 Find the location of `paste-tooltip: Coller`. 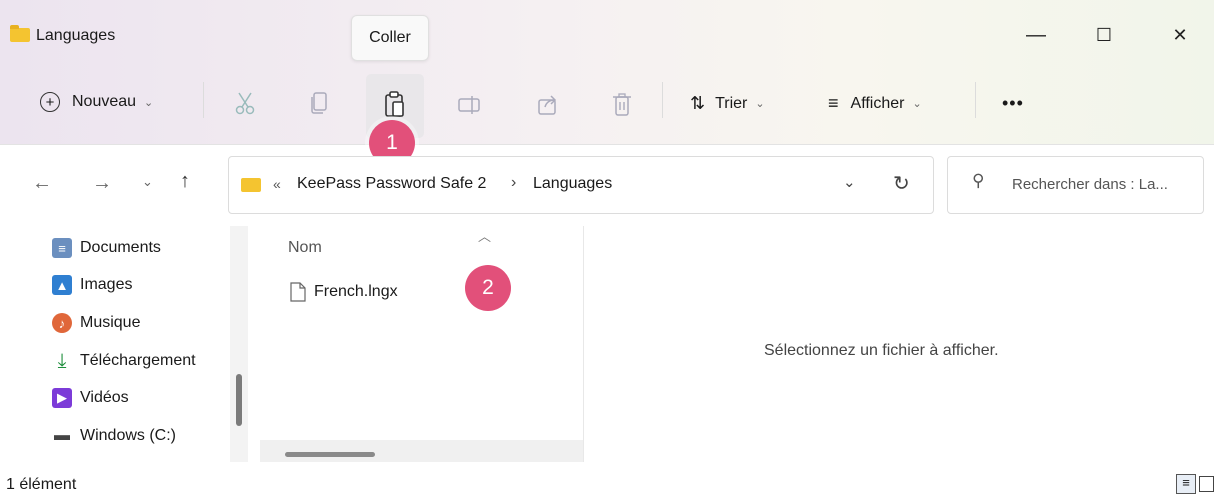

paste-tooltip: Coller is located at coordinates (390, 38).